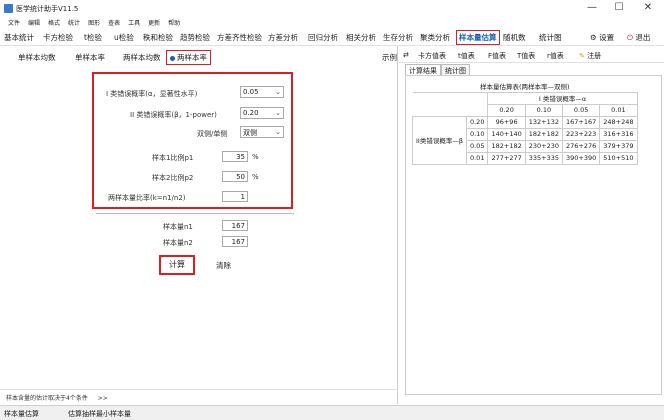  I want to click on beta-select: 0.20 ⌄, so click(262, 113).